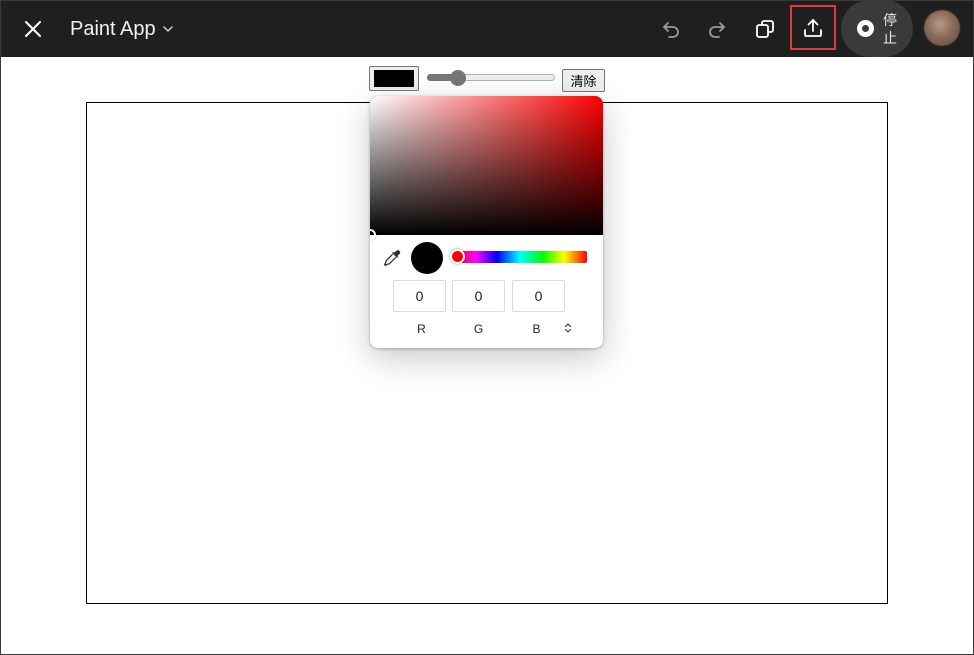 The height and width of the screenshot is (655, 974). Describe the element at coordinates (491, 78) in the screenshot. I see `brush-size-slider` at that location.